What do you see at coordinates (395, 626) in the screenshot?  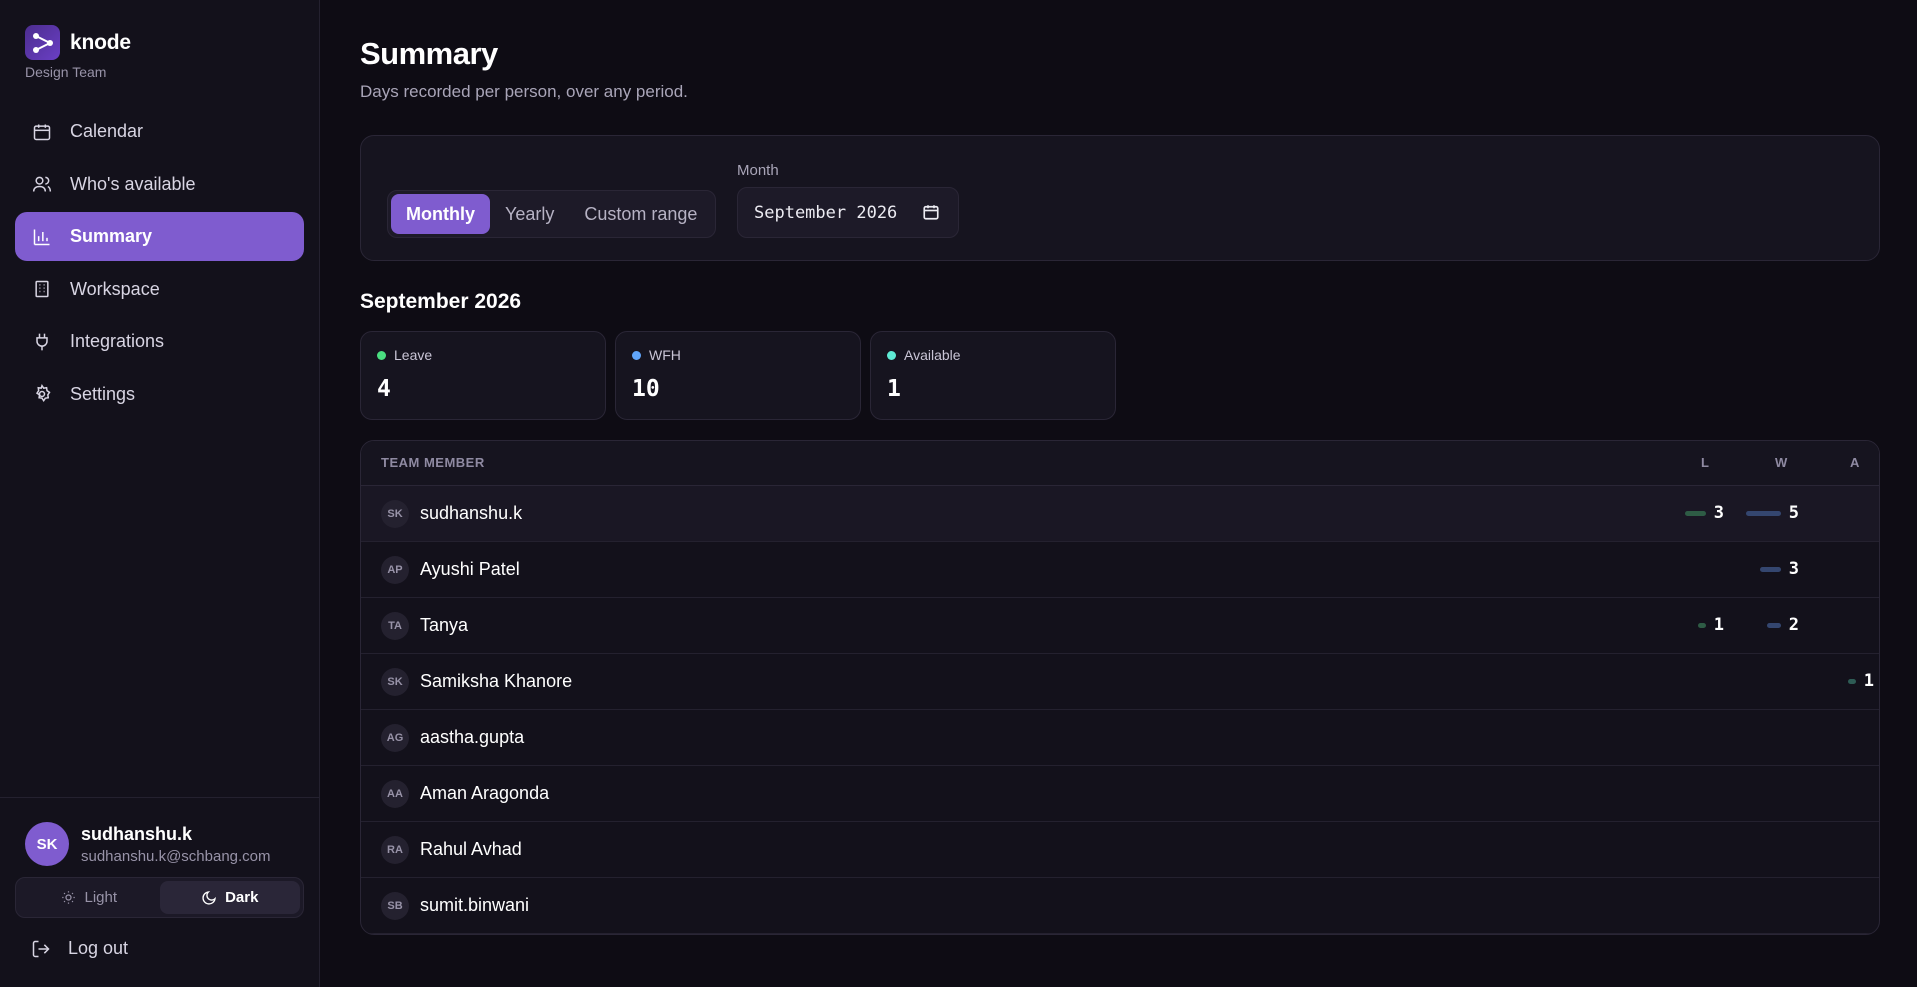 I see `avatar: TA` at bounding box center [395, 626].